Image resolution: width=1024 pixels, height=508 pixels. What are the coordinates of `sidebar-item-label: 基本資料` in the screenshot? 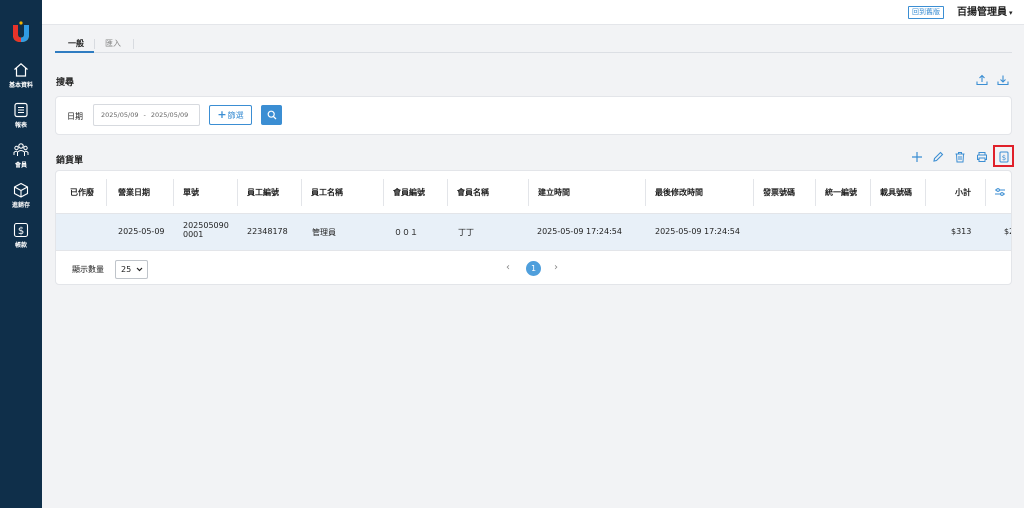 It's located at (20, 85).